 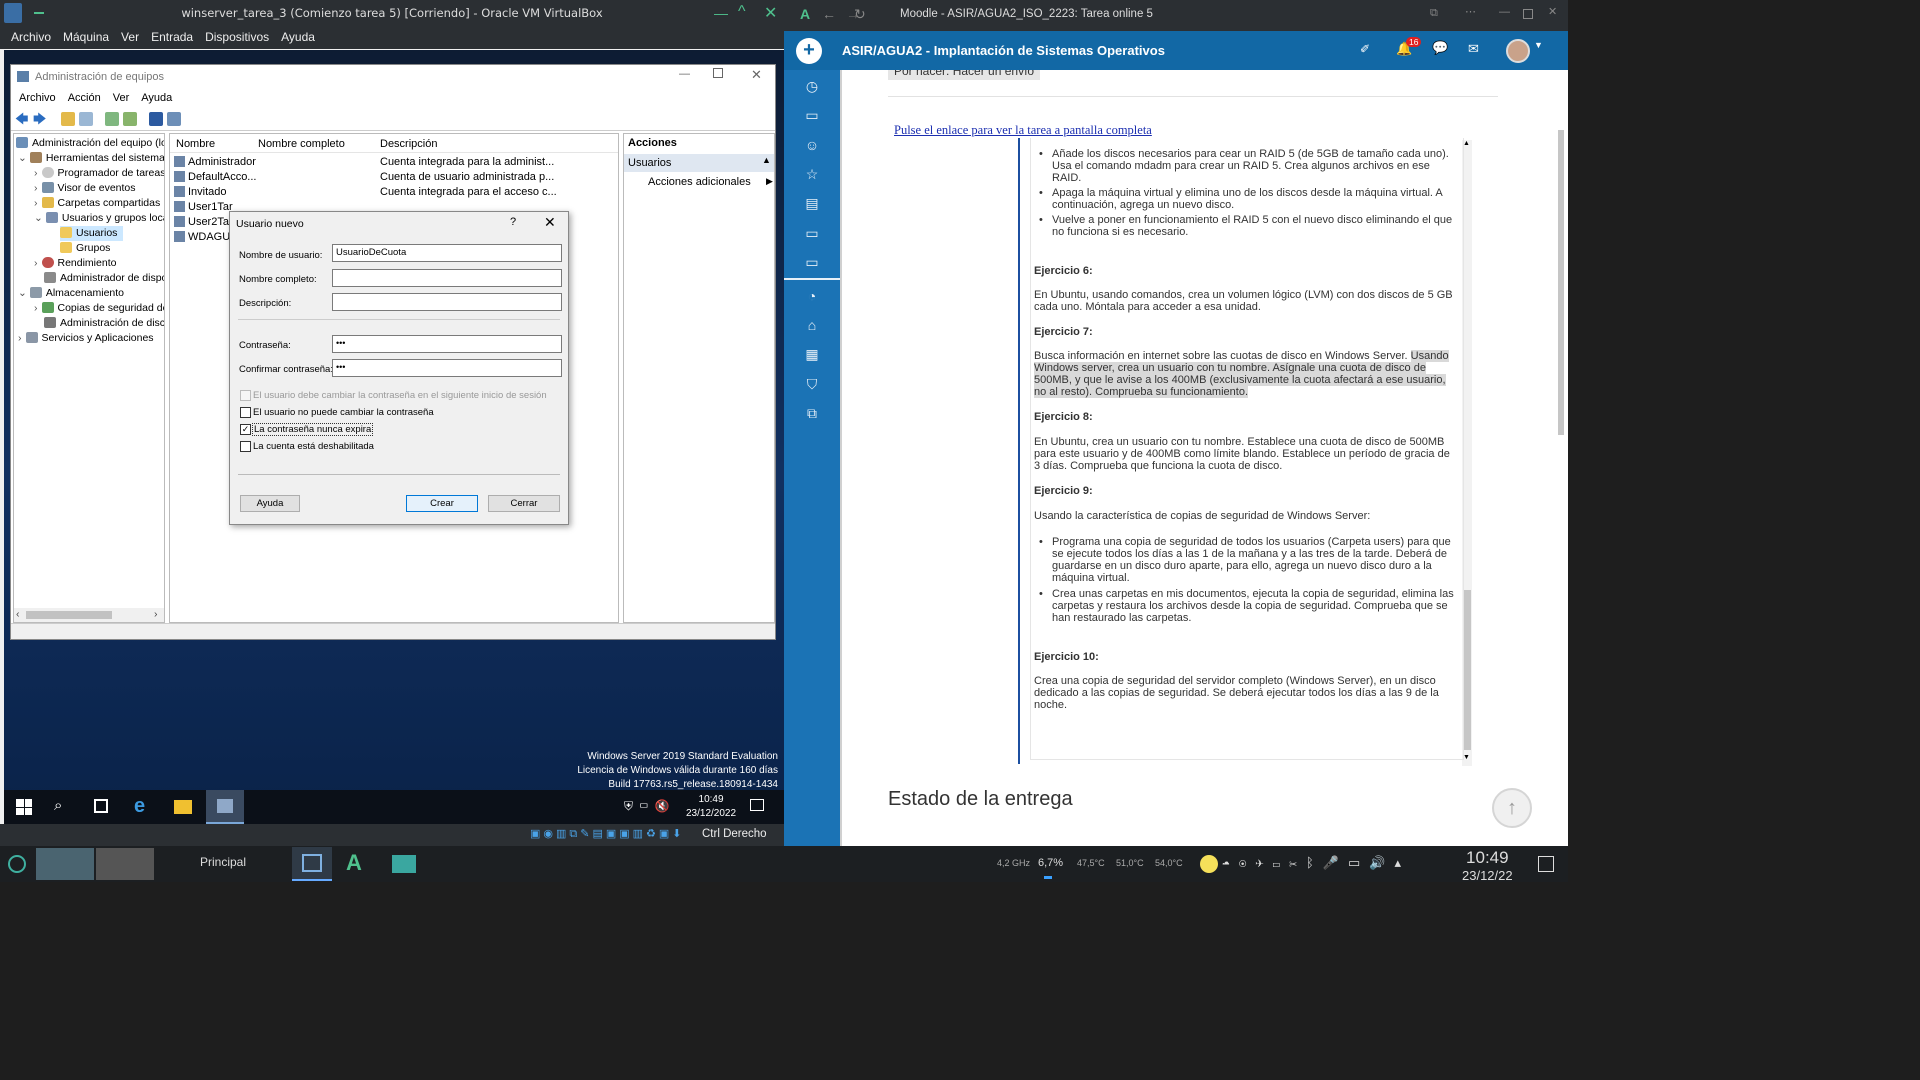 I want to click on cm-menu-archivo: Archivo, so click(x=37, y=96).